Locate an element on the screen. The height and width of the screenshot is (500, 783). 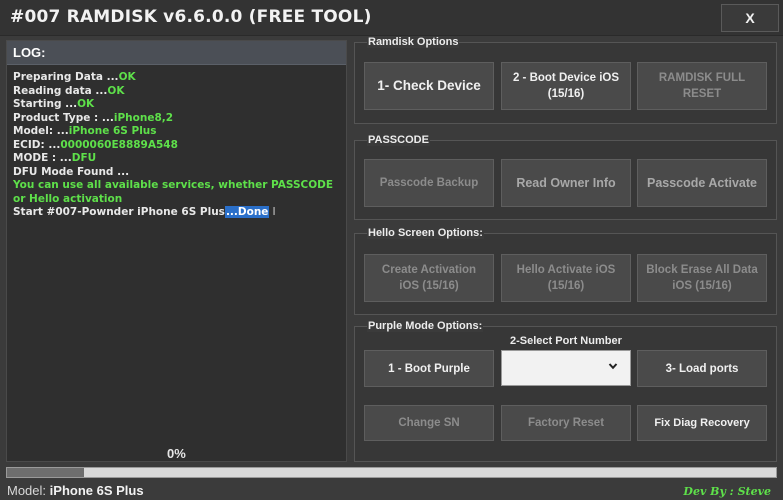
log-header: LOG: is located at coordinates (176, 53).